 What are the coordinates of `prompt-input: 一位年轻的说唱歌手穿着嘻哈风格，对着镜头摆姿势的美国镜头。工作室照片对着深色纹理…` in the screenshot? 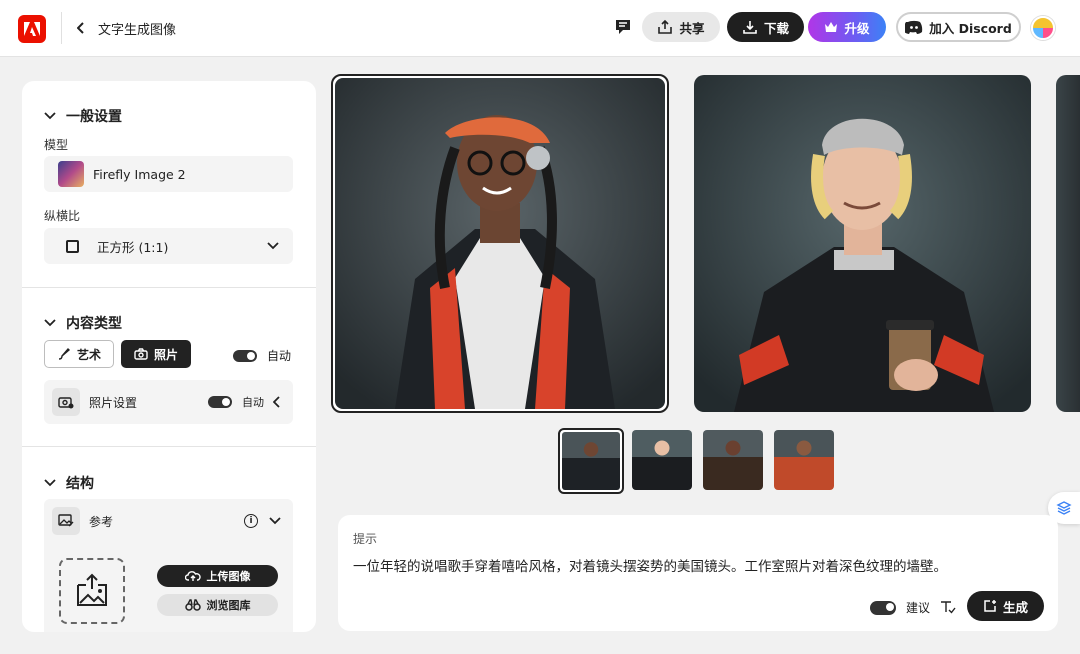 It's located at (698, 565).